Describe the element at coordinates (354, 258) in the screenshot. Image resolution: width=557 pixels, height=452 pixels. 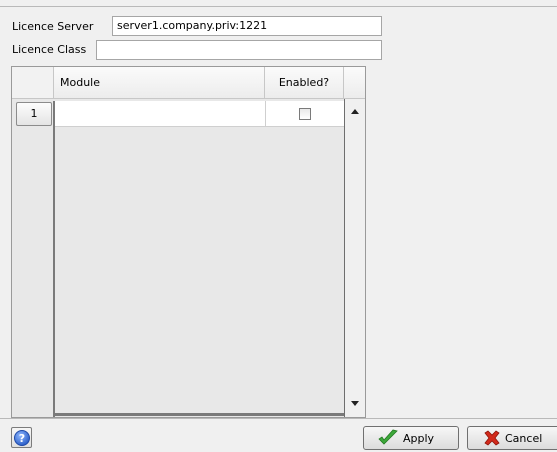
I see `vertical-scrollbar` at that location.